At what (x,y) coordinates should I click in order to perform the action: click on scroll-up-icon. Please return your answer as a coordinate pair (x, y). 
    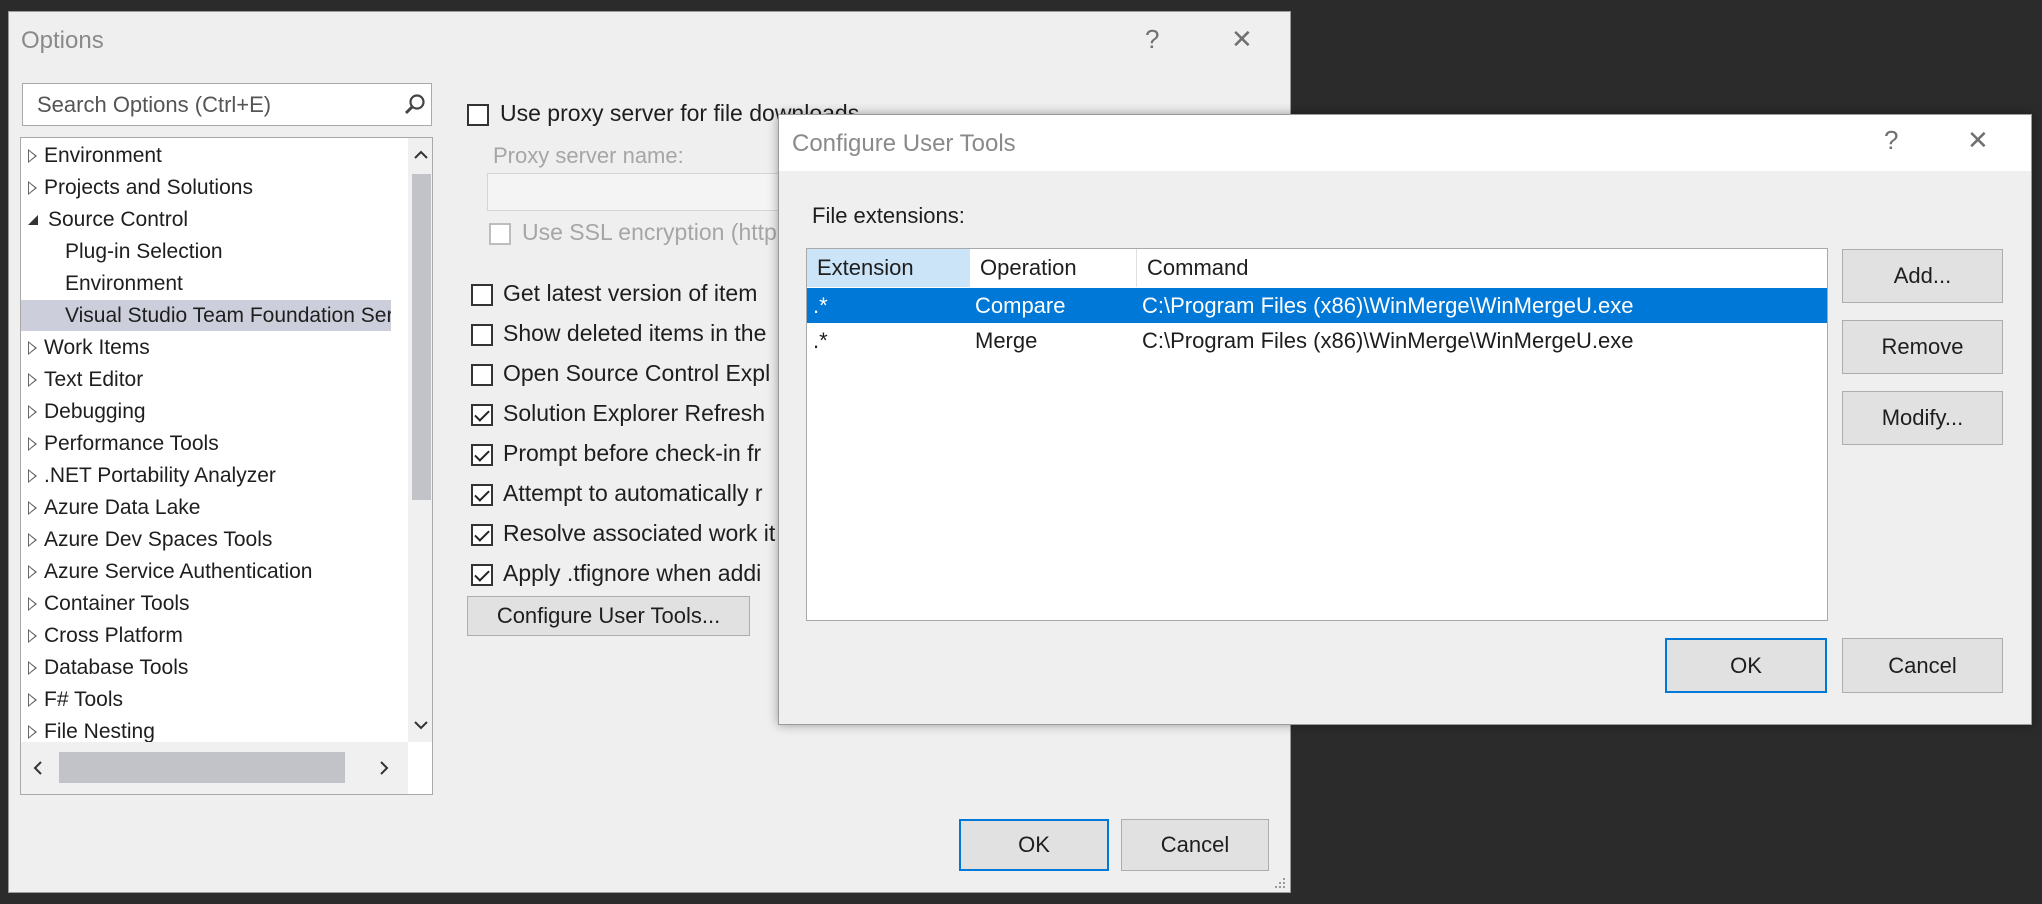
    Looking at the image, I should click on (421, 154).